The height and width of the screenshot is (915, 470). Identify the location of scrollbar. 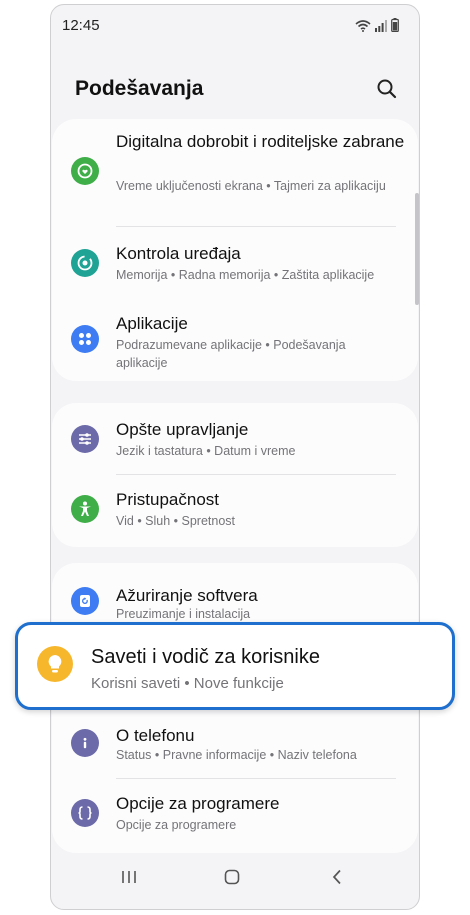
(417, 249).